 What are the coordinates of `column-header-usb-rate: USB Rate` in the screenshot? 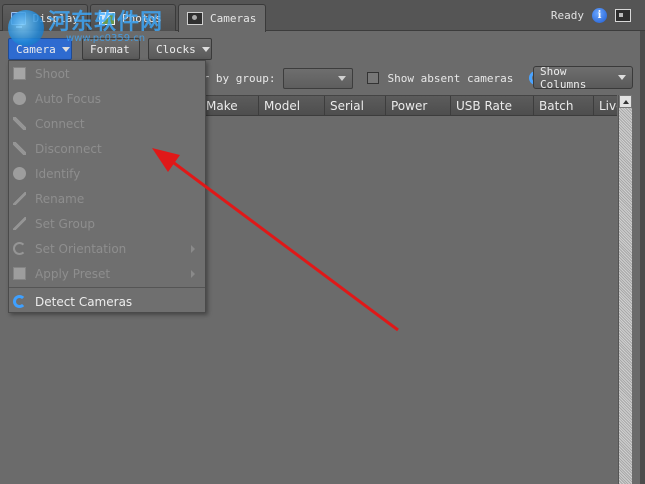 It's located at (492, 105).